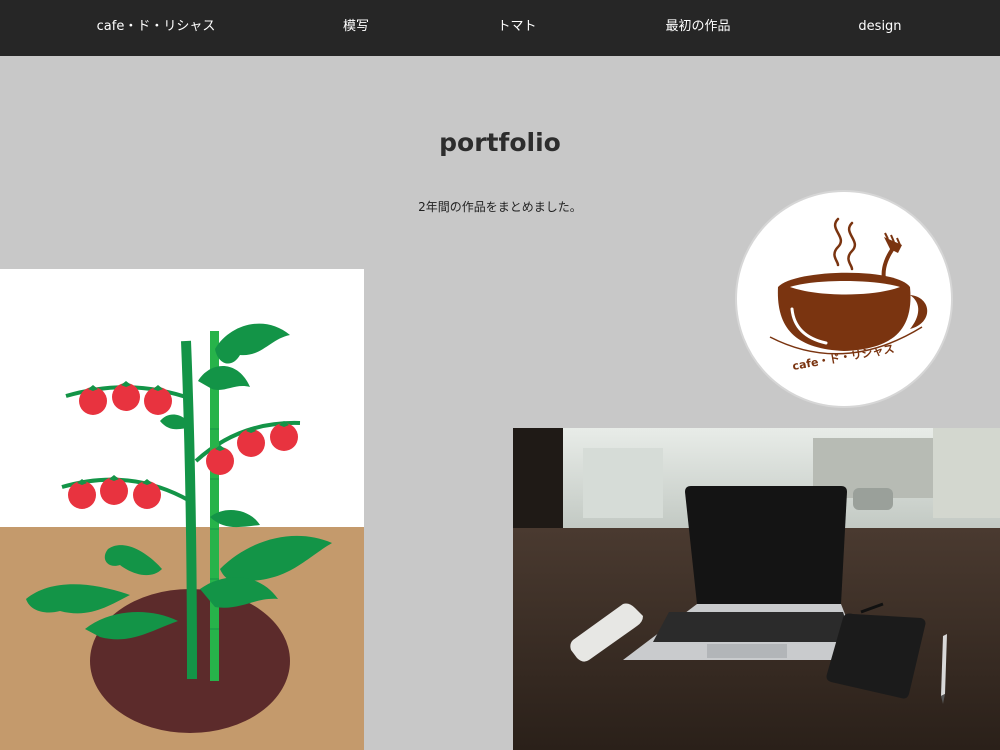  Describe the element at coordinates (156, 28) in the screenshot. I see `nav-item-cafe: cafe・ド・リシャス` at that location.